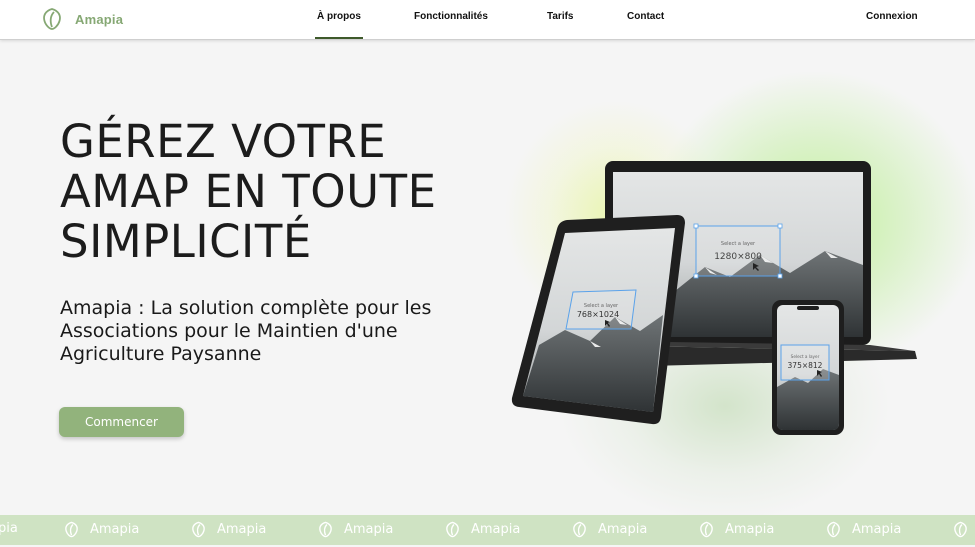 This screenshot has height=547, width=975. Describe the element at coordinates (645, 16) in the screenshot. I see `nav-link-contact: Contact` at that location.